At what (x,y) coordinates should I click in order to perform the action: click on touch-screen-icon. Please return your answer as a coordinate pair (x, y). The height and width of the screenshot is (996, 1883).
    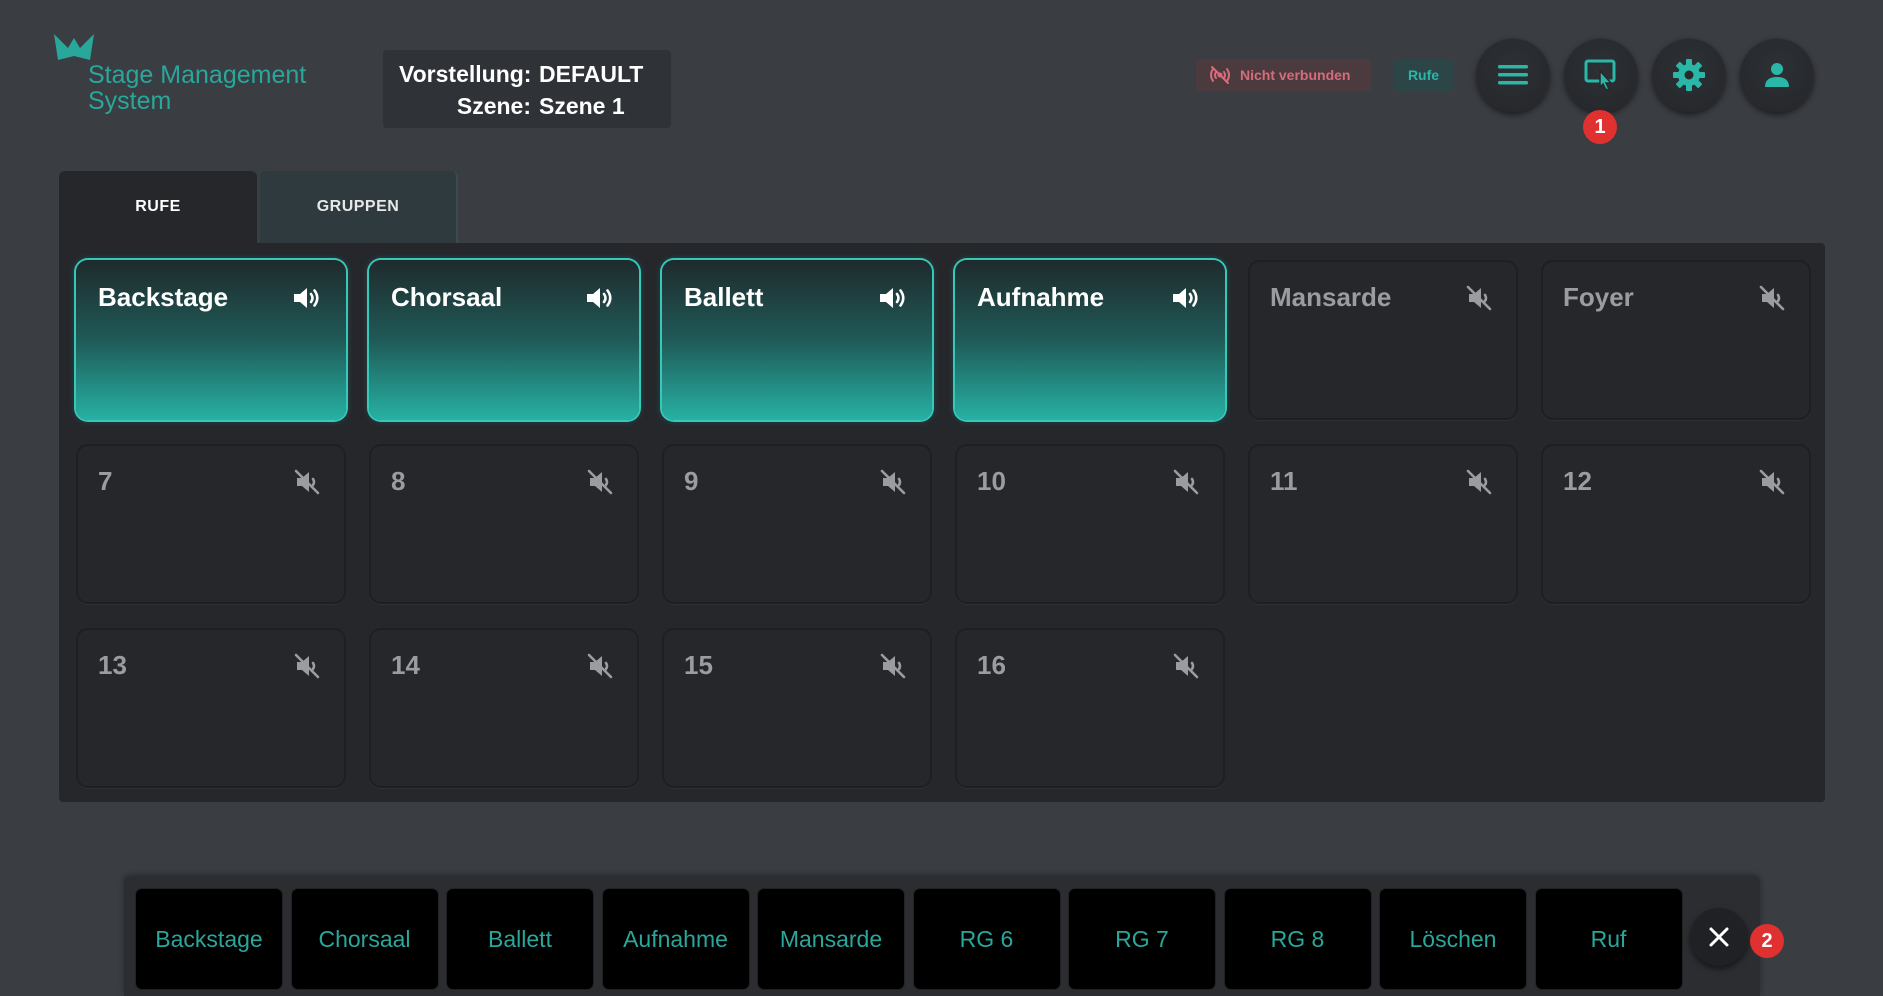
    Looking at the image, I should click on (1600, 75).